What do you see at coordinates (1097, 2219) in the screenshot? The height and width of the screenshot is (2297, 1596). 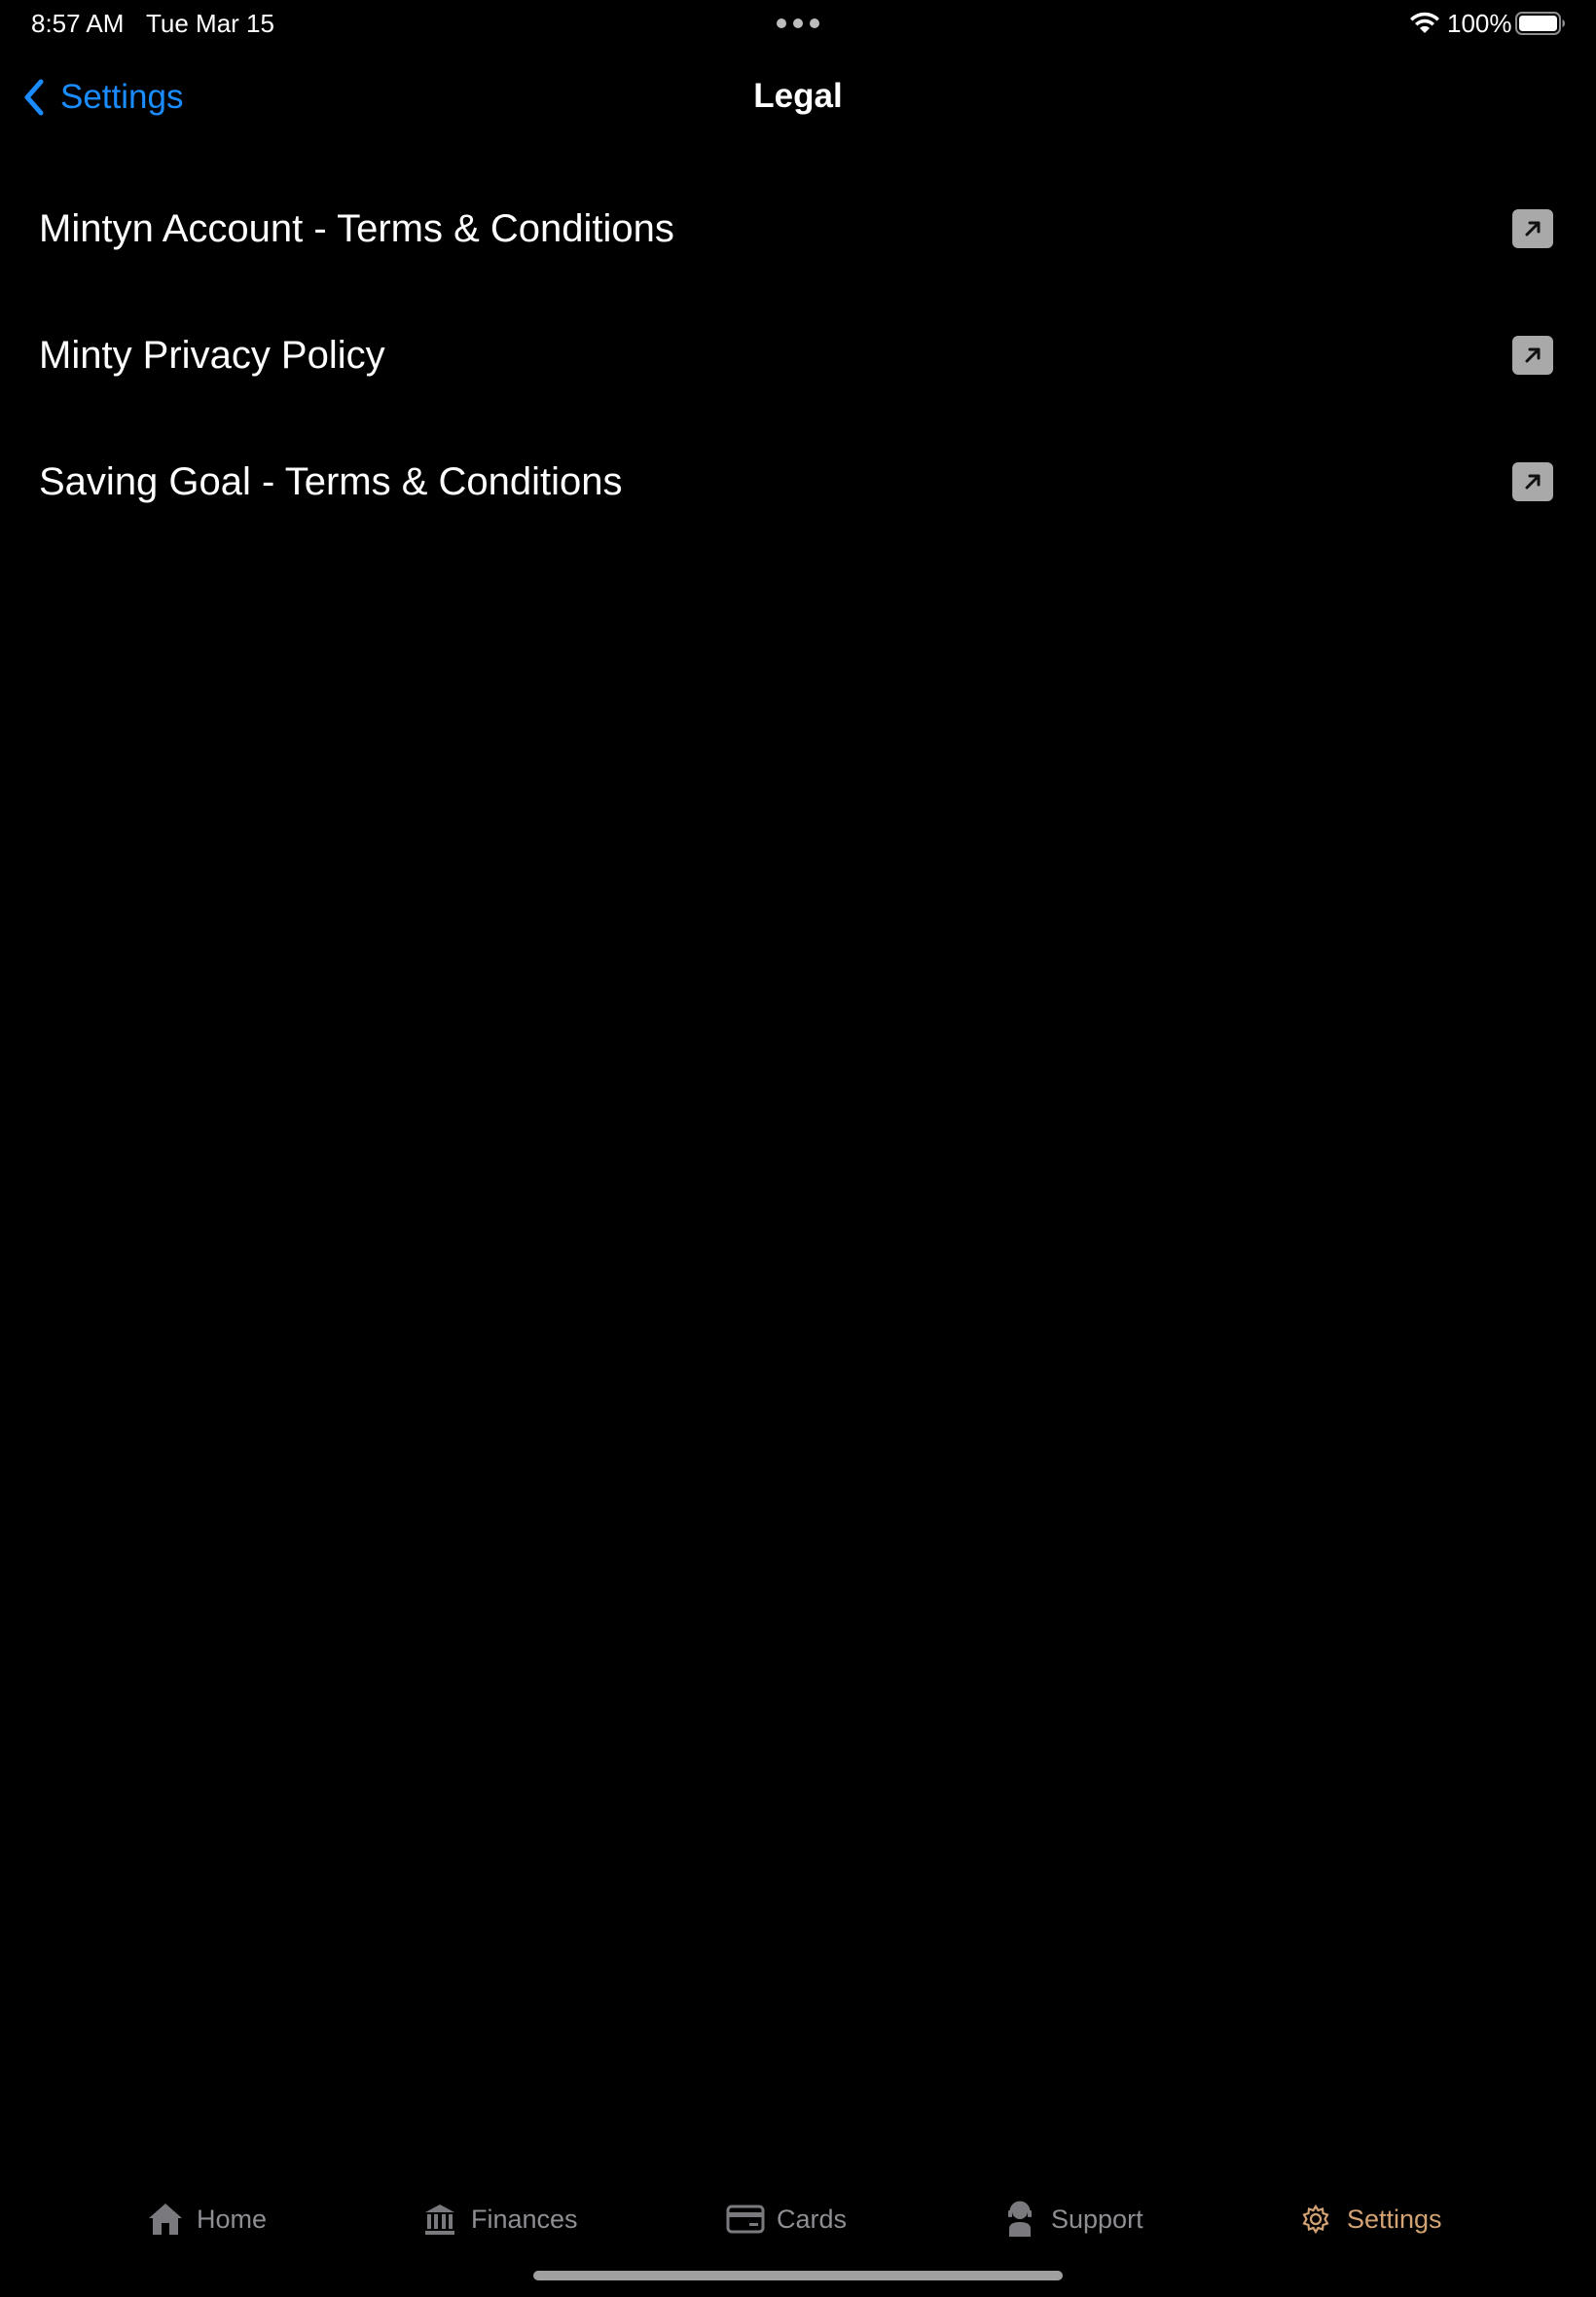 I see `tab-label: Support` at bounding box center [1097, 2219].